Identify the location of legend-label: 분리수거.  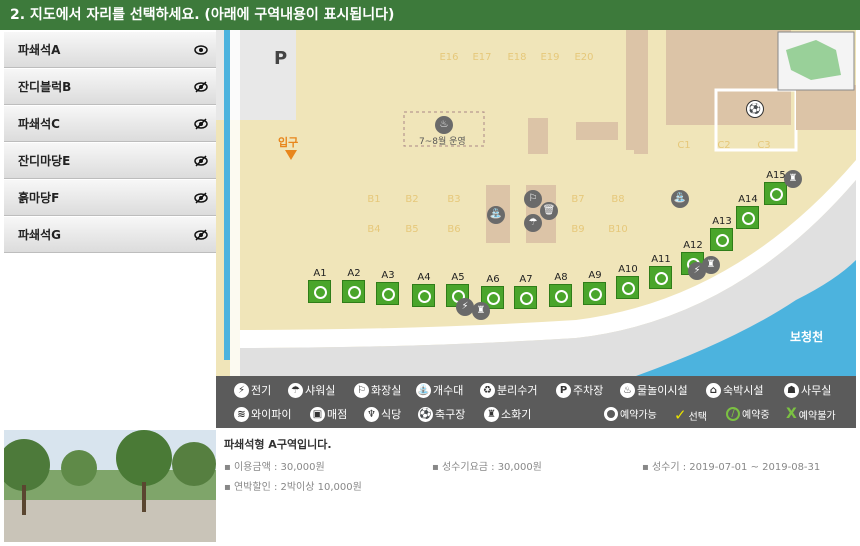
(517, 390).